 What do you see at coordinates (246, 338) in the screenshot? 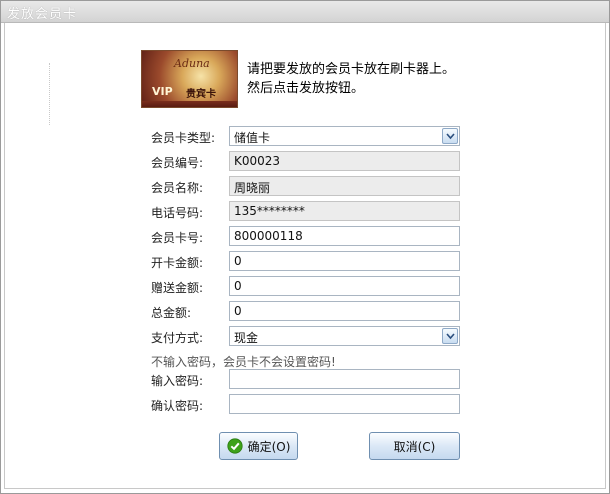
I see `payment-method-value: 现金` at bounding box center [246, 338].